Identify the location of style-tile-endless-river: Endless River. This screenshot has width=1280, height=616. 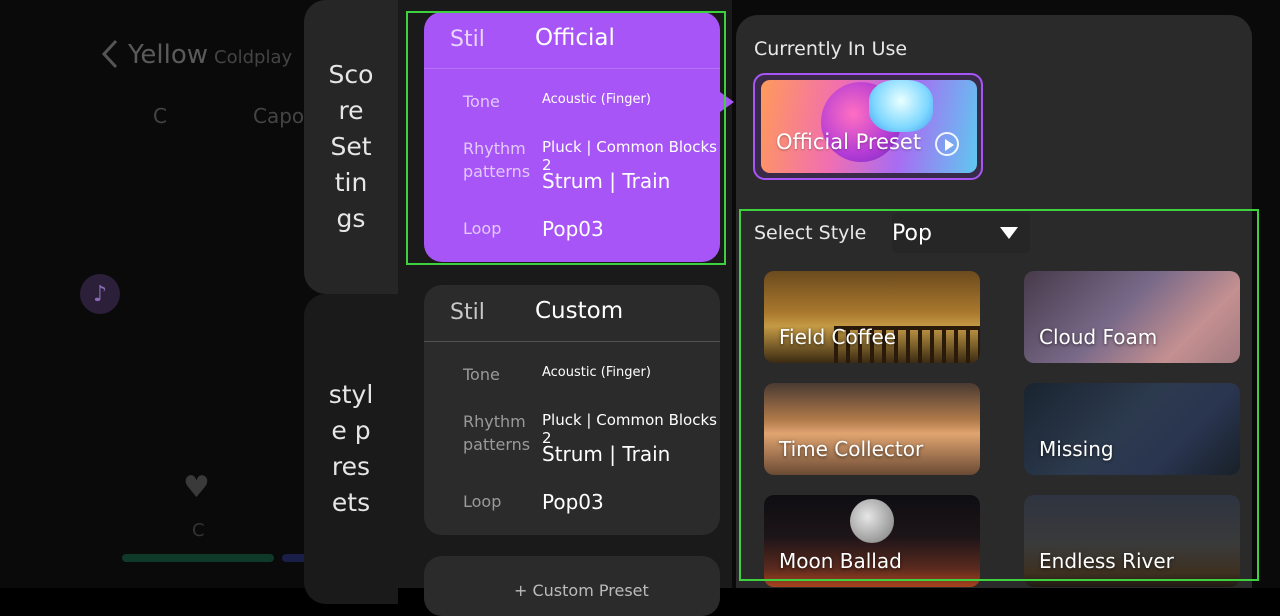
(1132, 541).